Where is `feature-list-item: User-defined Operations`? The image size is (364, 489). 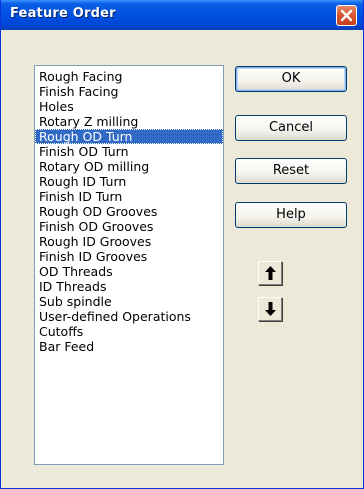
feature-list-item: User-defined Operations is located at coordinates (129, 316).